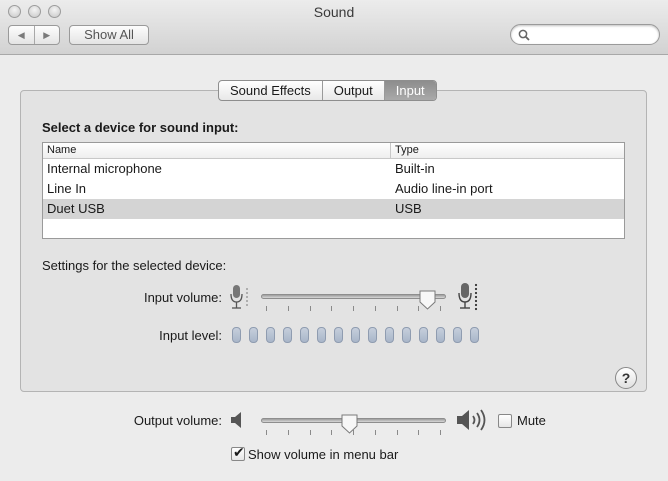  What do you see at coordinates (104, 168) in the screenshot?
I see `device-name: Internal microphone` at bounding box center [104, 168].